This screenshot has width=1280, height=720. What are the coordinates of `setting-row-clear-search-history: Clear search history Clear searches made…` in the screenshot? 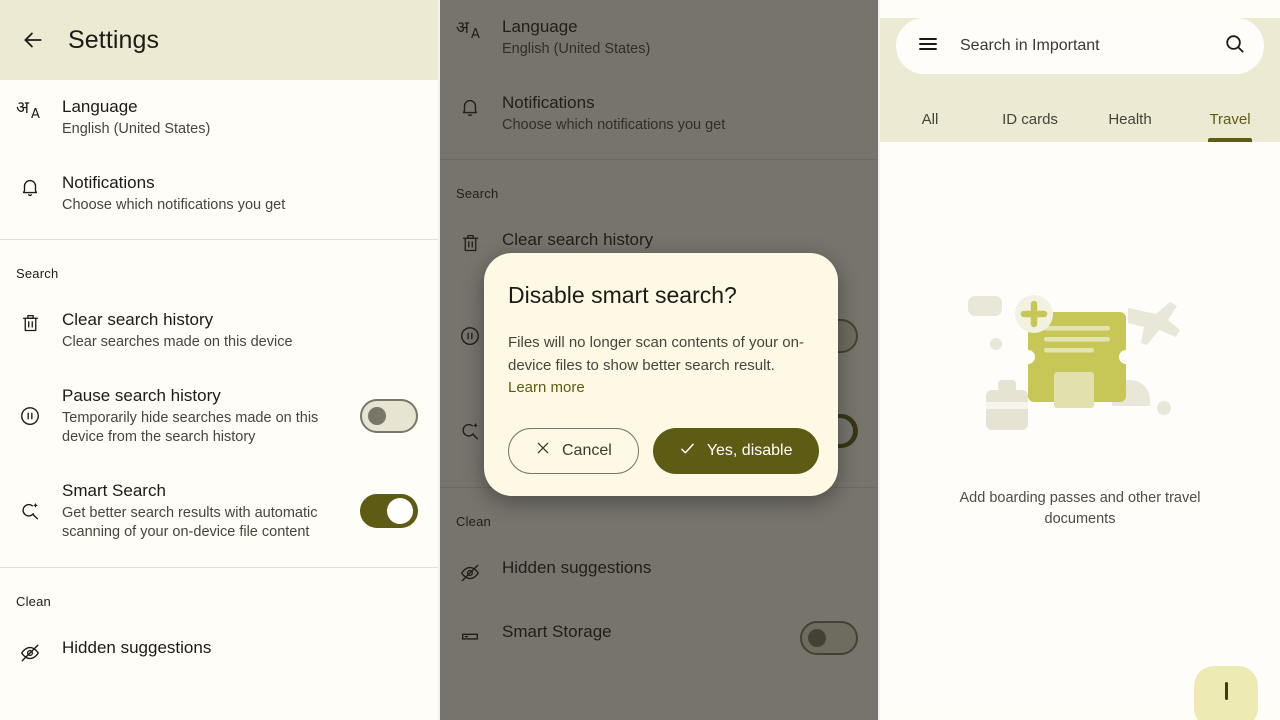 It's located at (220, 331).